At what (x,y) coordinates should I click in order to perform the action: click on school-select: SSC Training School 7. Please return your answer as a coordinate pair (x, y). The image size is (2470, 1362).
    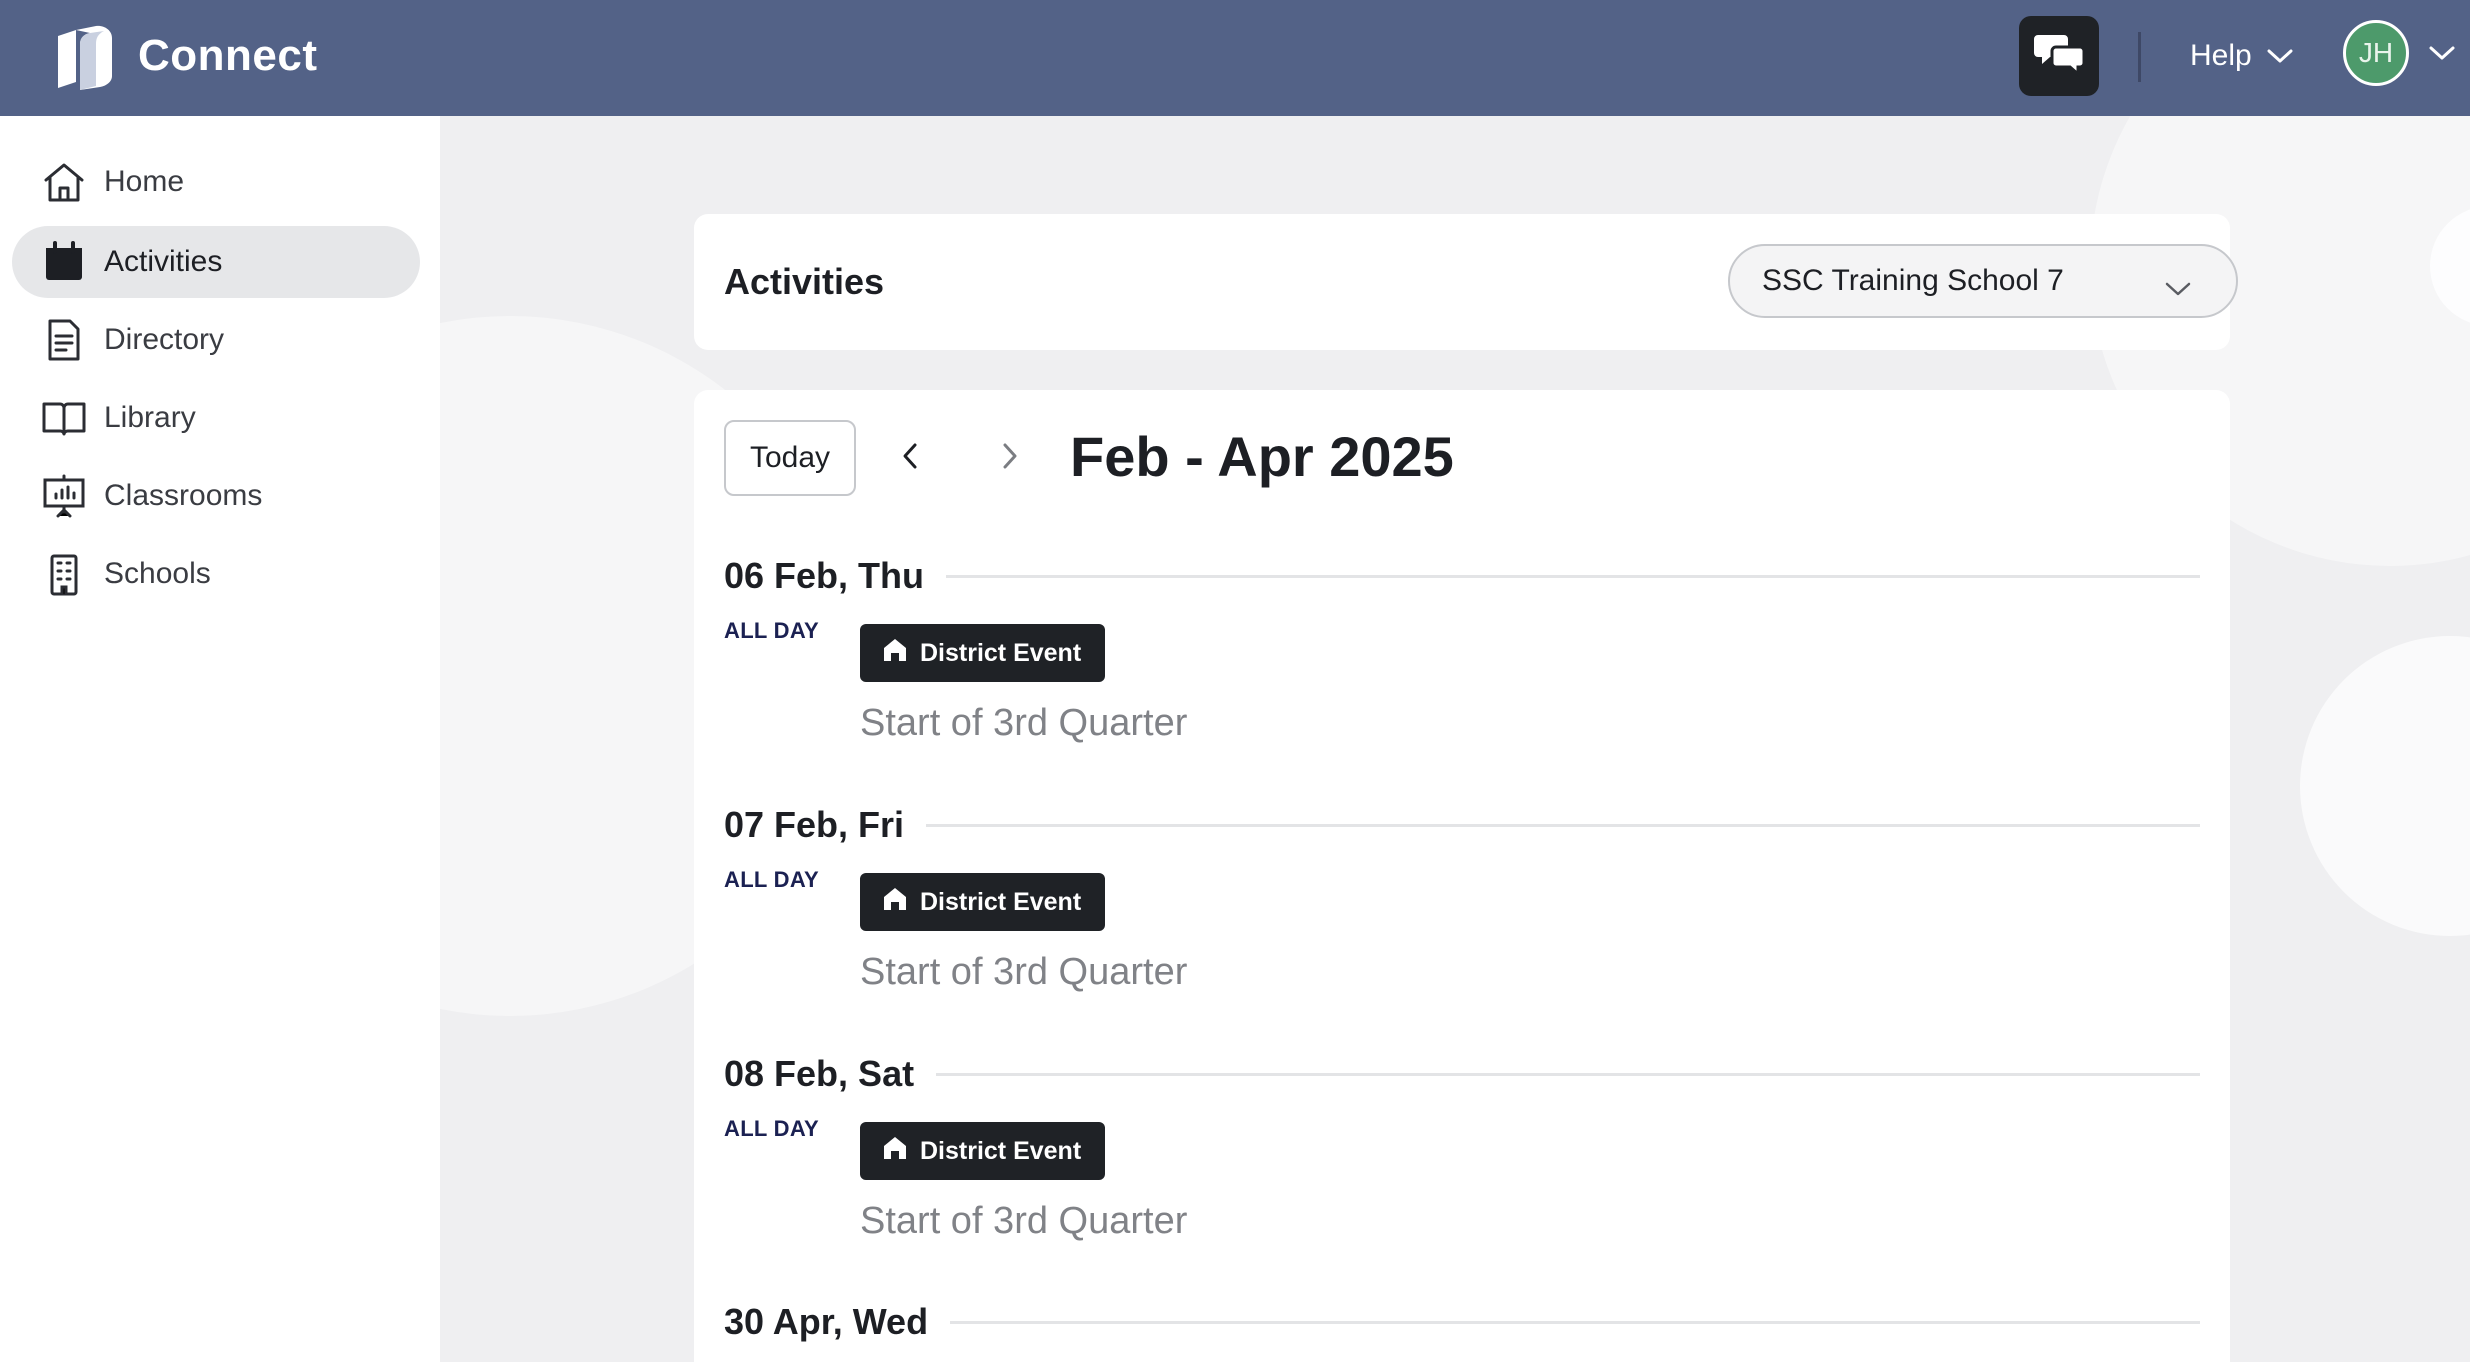
    Looking at the image, I should click on (1983, 281).